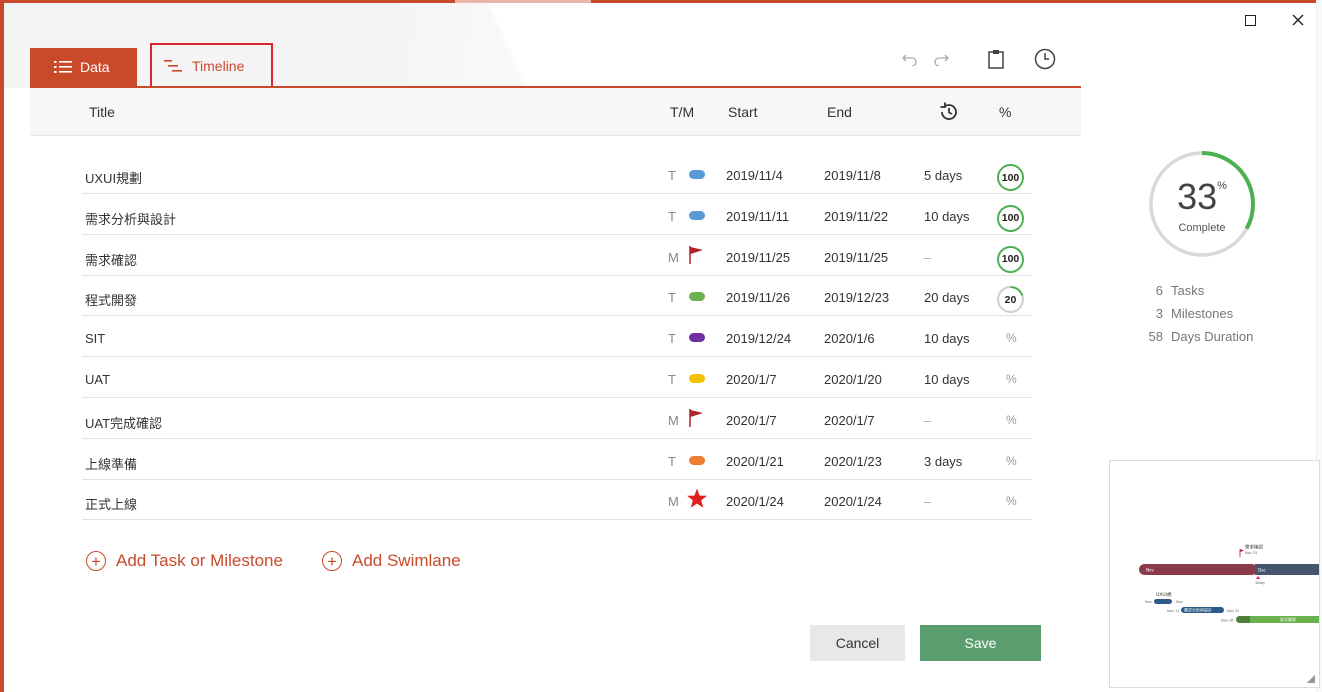 Image resolution: width=1322 pixels, height=692 pixels. Describe the element at coordinates (111, 503) in the screenshot. I see `row-title: 正式上線` at that location.